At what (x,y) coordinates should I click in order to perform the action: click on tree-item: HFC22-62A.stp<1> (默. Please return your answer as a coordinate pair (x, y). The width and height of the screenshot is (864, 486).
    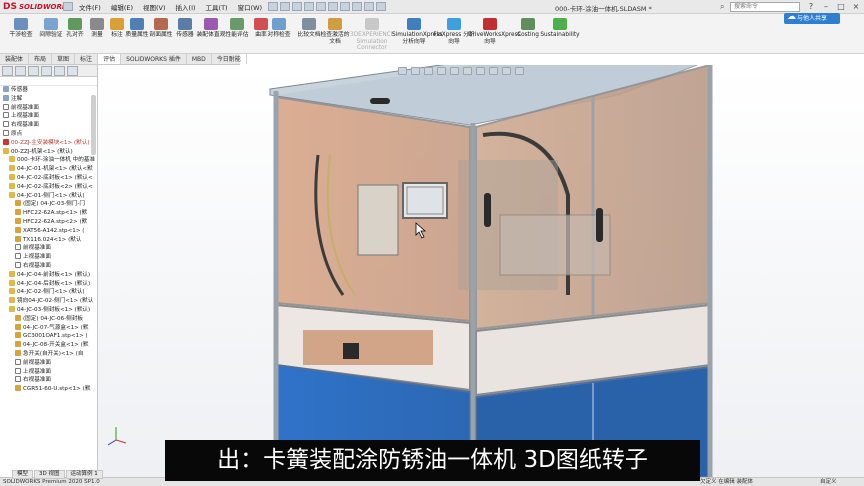
    Looking at the image, I should click on (48, 213).